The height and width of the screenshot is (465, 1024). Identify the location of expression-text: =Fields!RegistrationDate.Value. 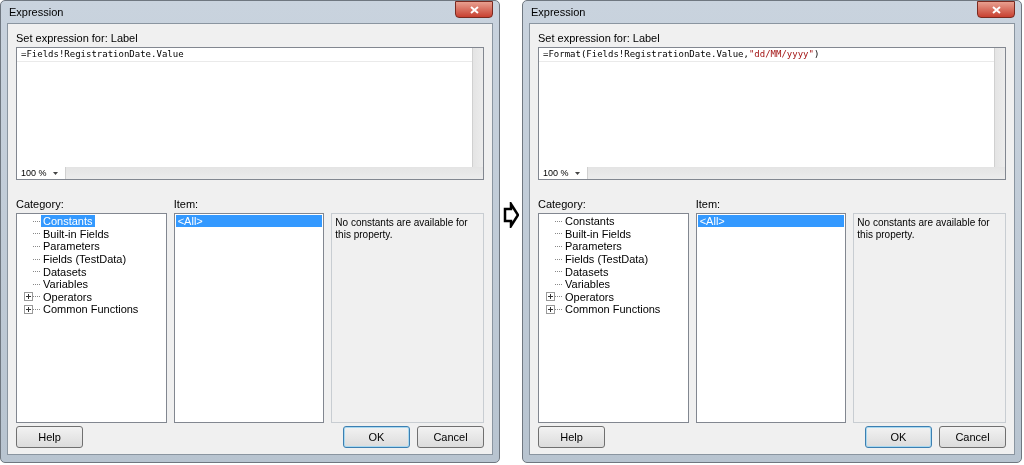
(244, 55).